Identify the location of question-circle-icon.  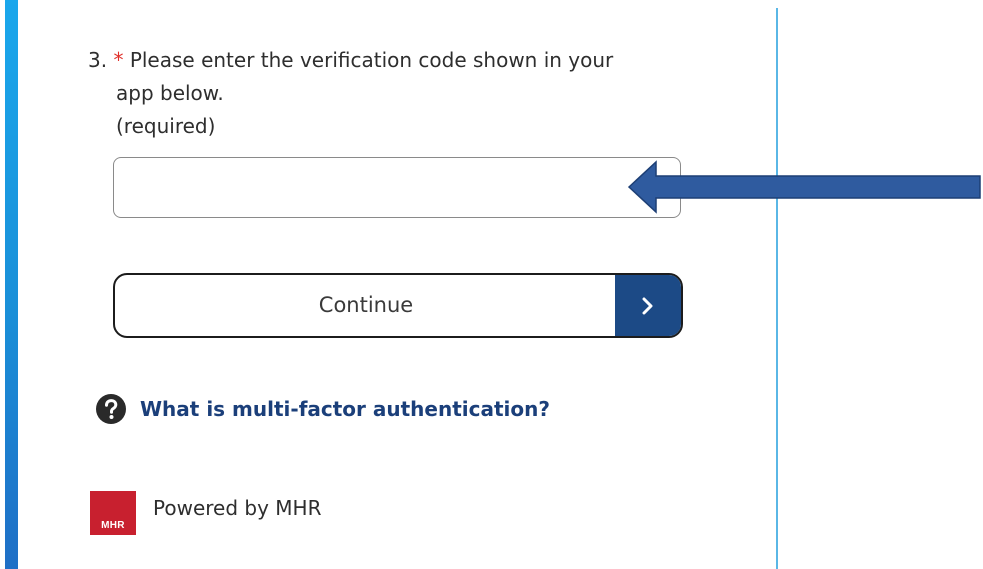
(111, 409).